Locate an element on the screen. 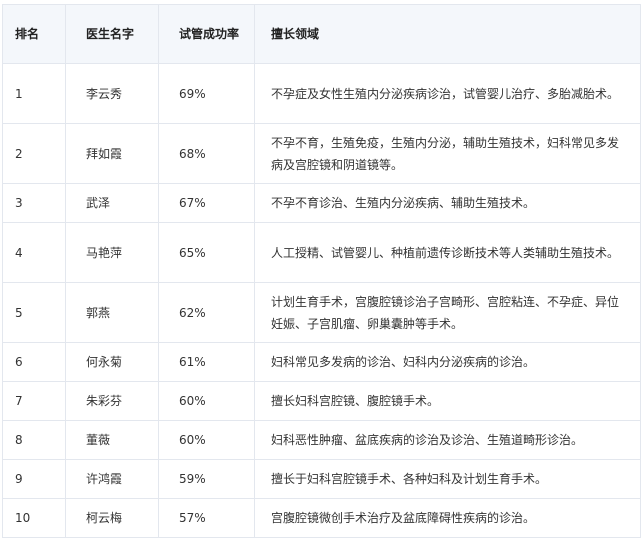 The height and width of the screenshot is (550, 644). header-row: 排名 医生名字 试管成功率 擅长领域 is located at coordinates (321, 34).